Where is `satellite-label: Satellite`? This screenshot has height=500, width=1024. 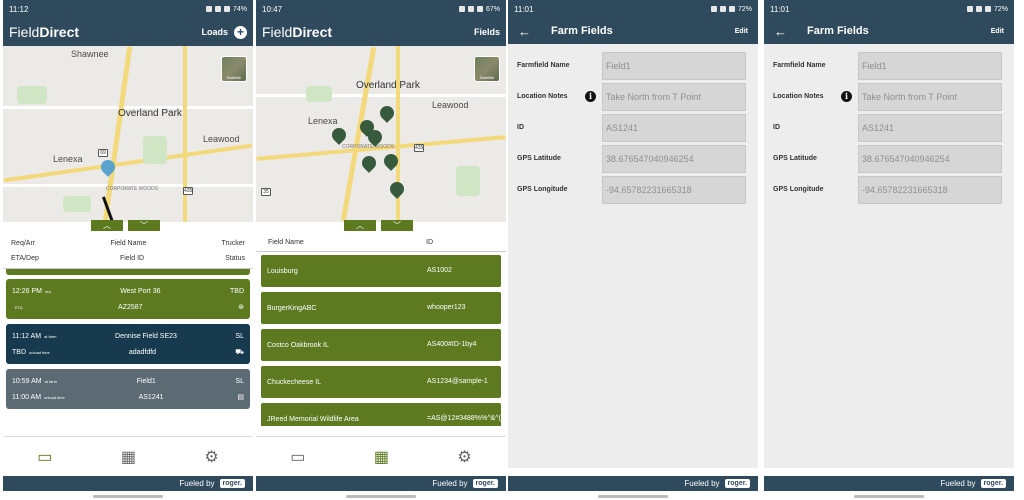
satellite-label: Satellite is located at coordinates (234, 77).